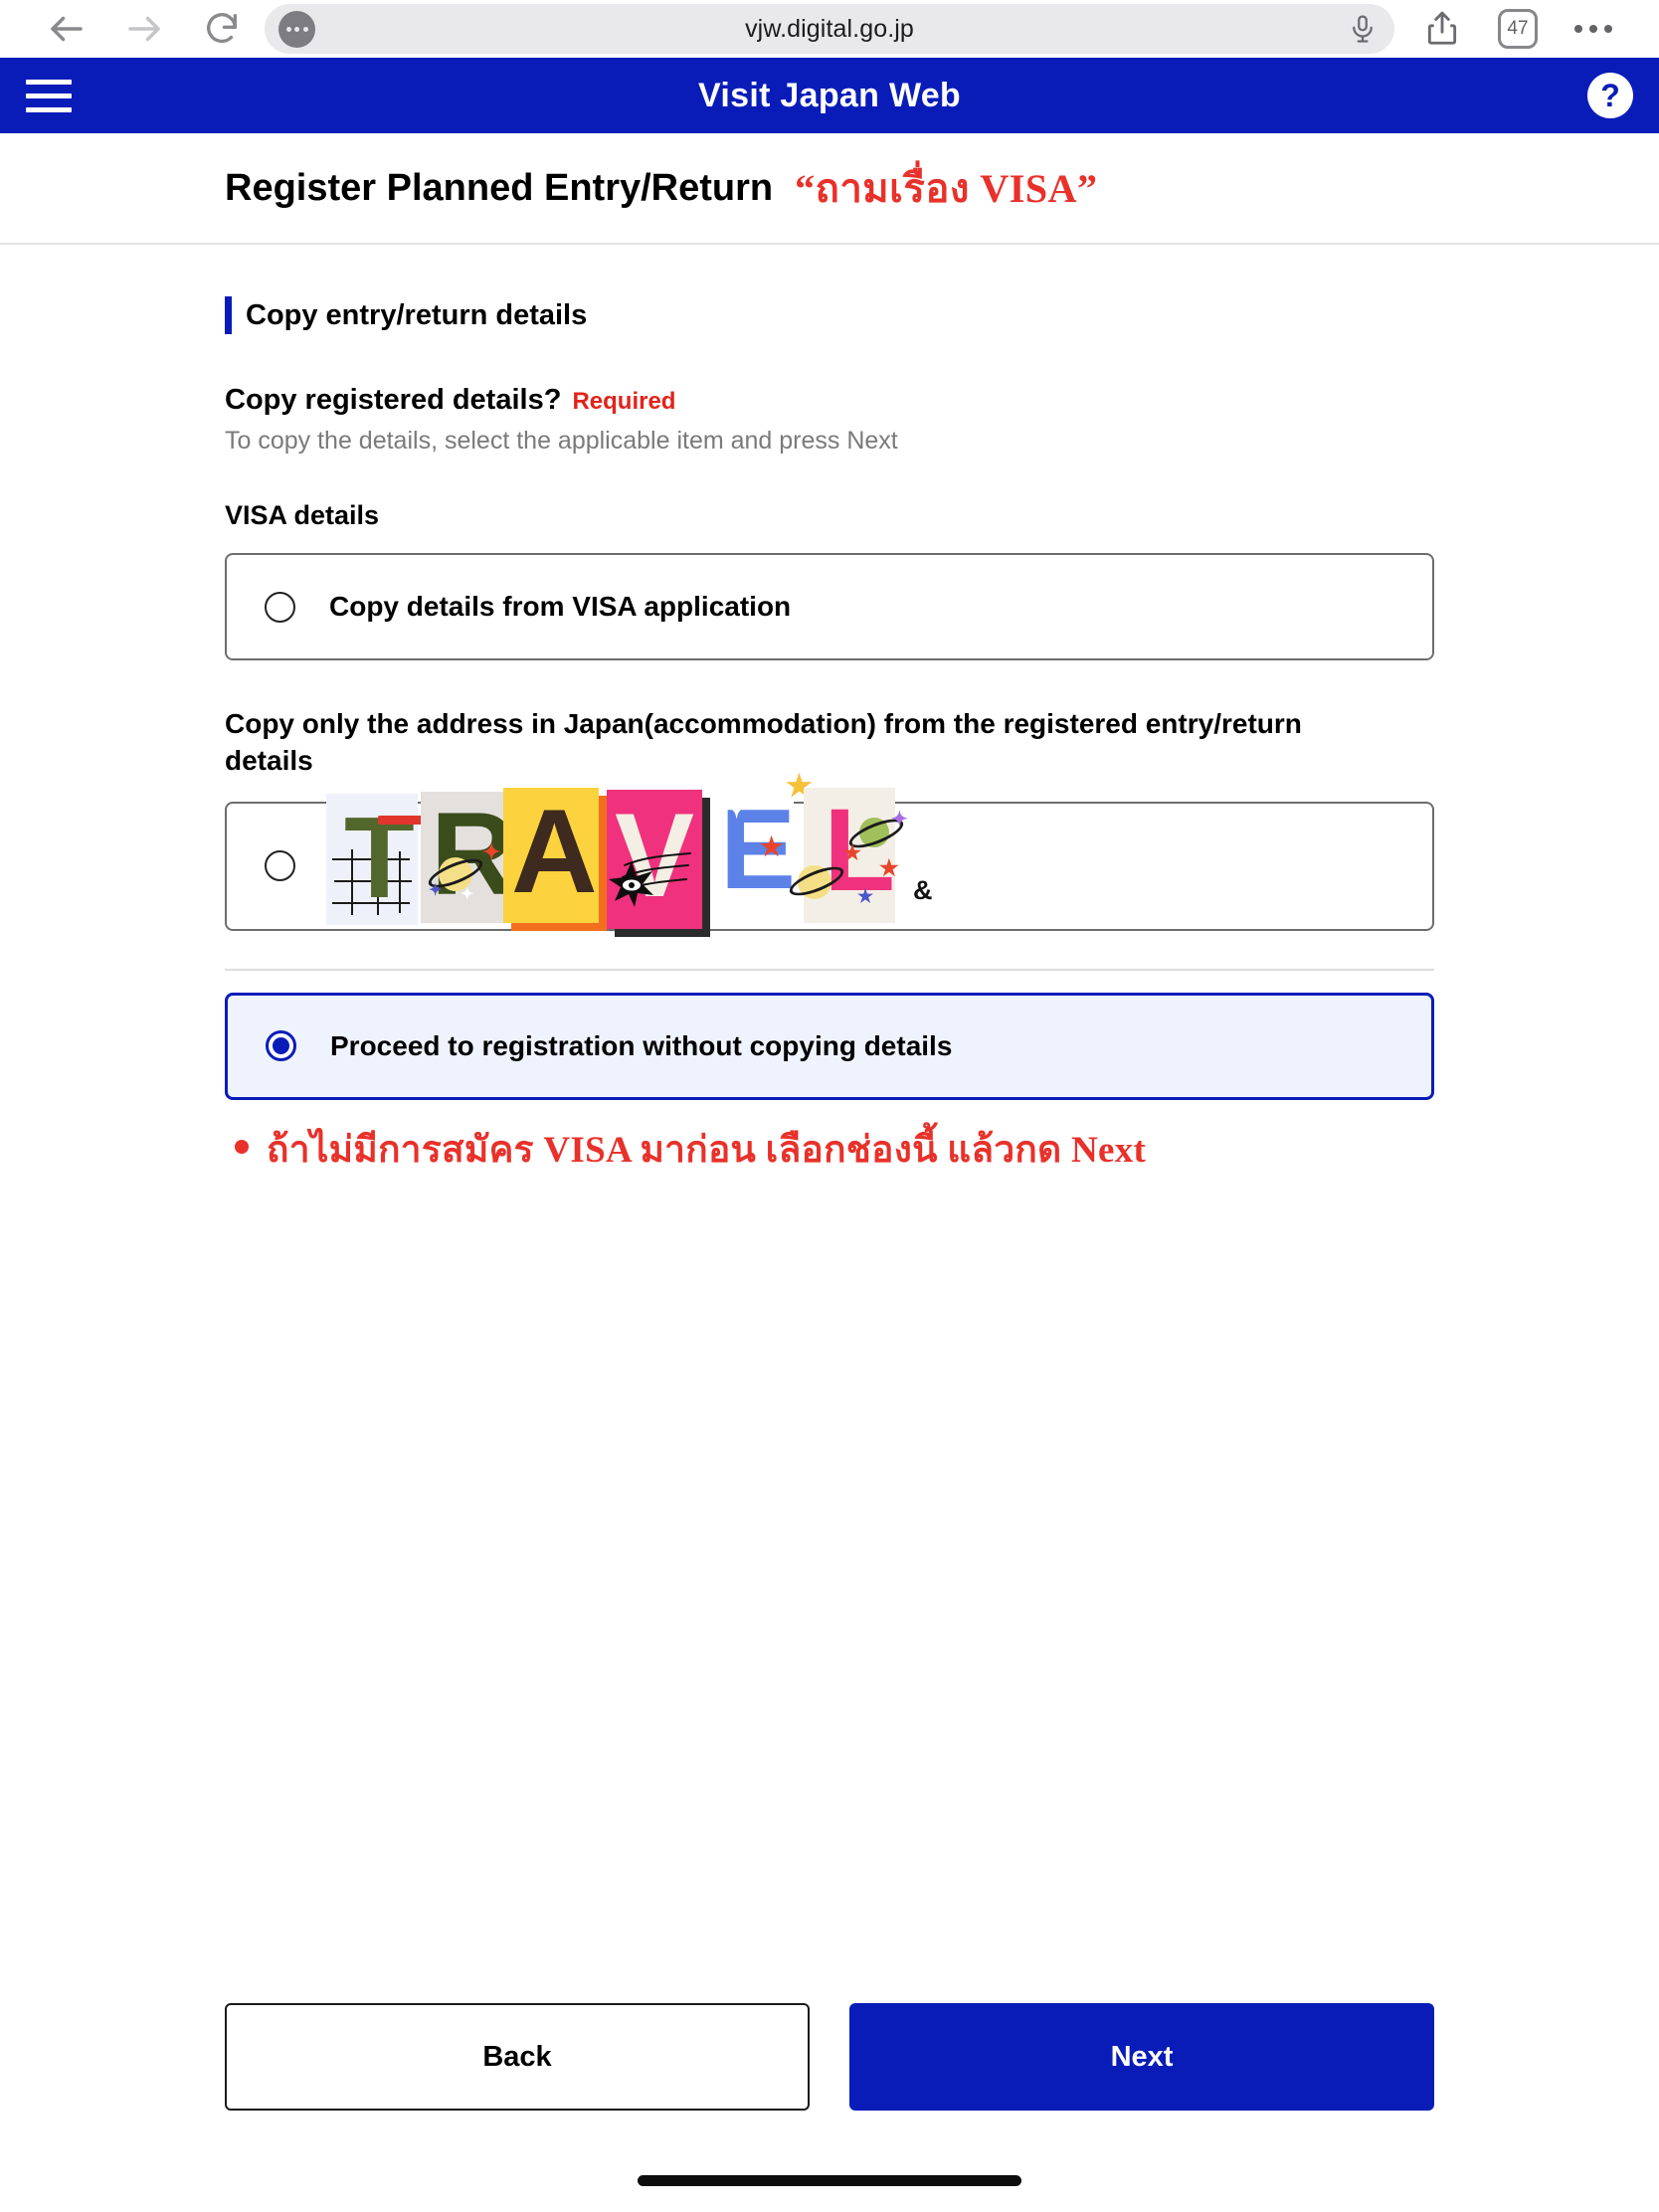 The height and width of the screenshot is (2212, 1659). I want to click on forward-arrow-icon, so click(144, 29).